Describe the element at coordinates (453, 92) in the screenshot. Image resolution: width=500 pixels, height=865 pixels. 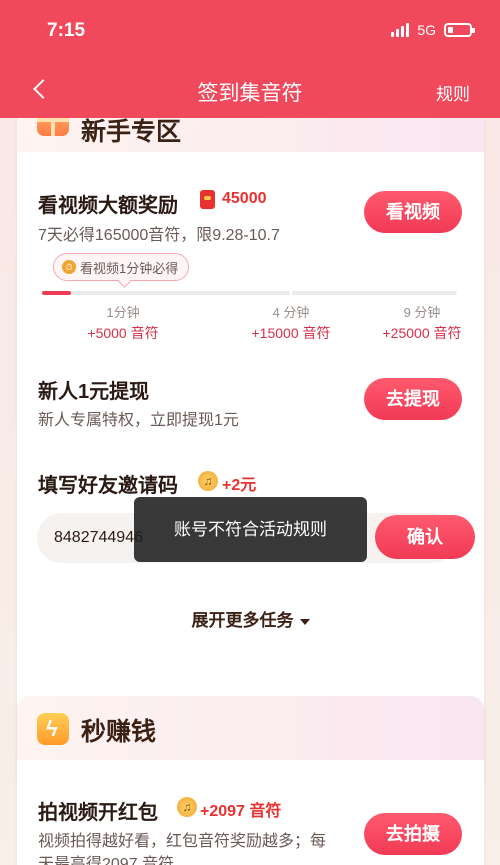
I see `rules-link: 规则` at that location.